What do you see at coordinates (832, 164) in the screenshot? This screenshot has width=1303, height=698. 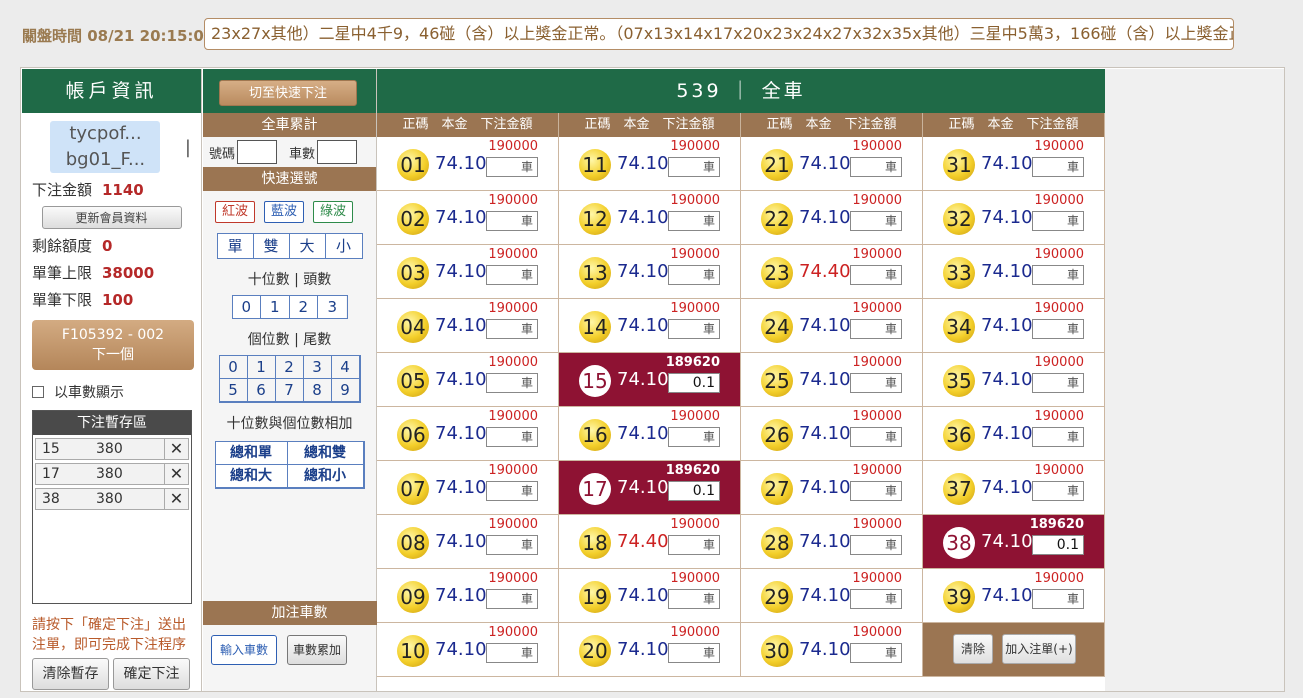 I see `number-cell: 21 74.10 190000 車` at bounding box center [832, 164].